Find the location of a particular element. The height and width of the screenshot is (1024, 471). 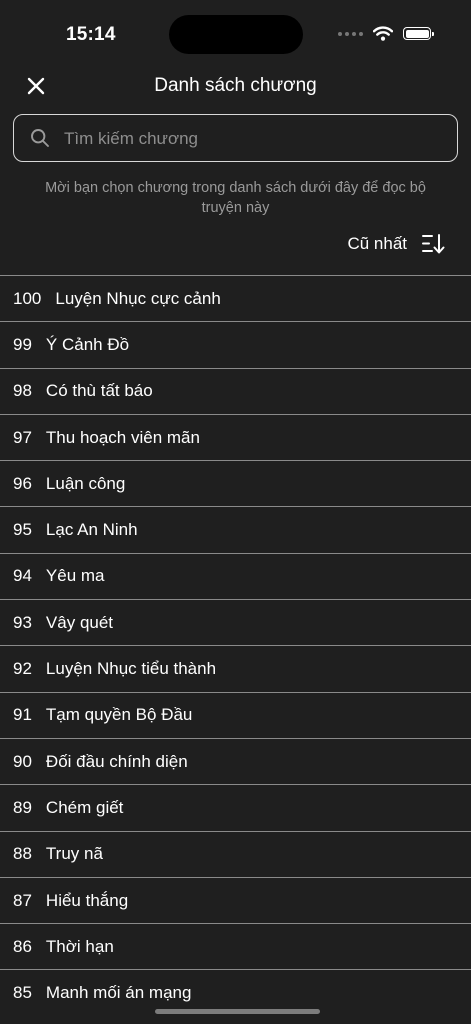

chapter-number: 99 is located at coordinates (22, 344).